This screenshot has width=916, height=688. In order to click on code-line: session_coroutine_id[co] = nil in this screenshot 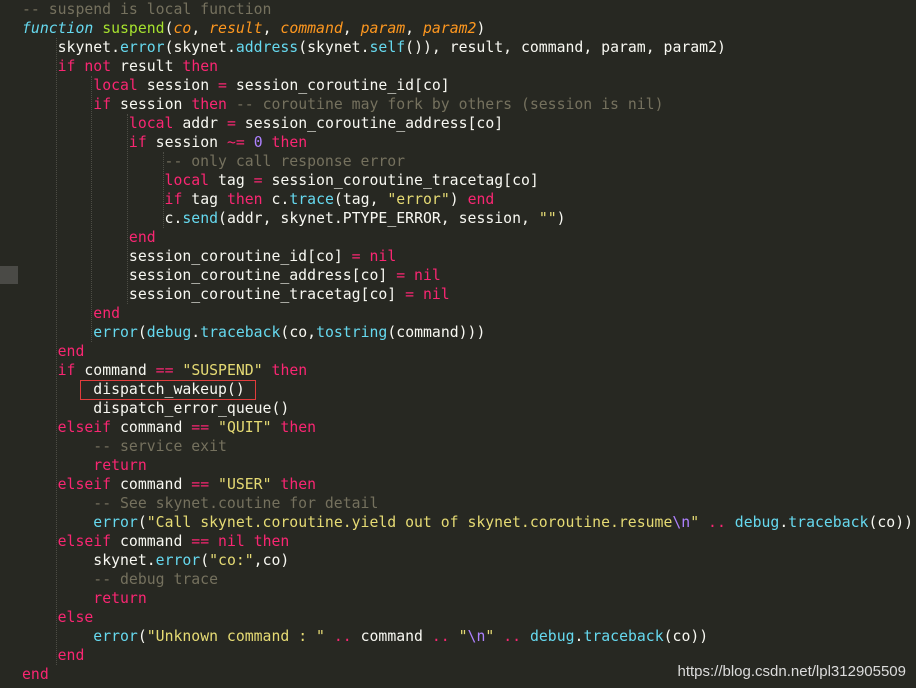, I will do `click(209, 256)`.